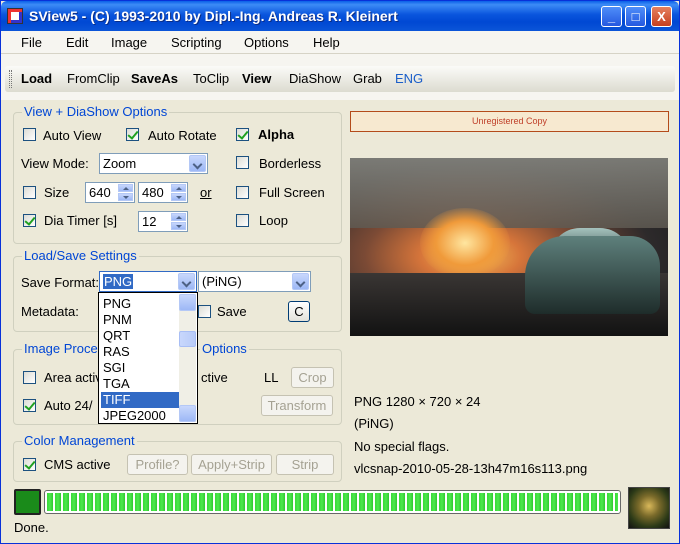 Image resolution: width=680 pixels, height=544 pixels. Describe the element at coordinates (367, 78) in the screenshot. I see `grab-button: Grab` at that location.